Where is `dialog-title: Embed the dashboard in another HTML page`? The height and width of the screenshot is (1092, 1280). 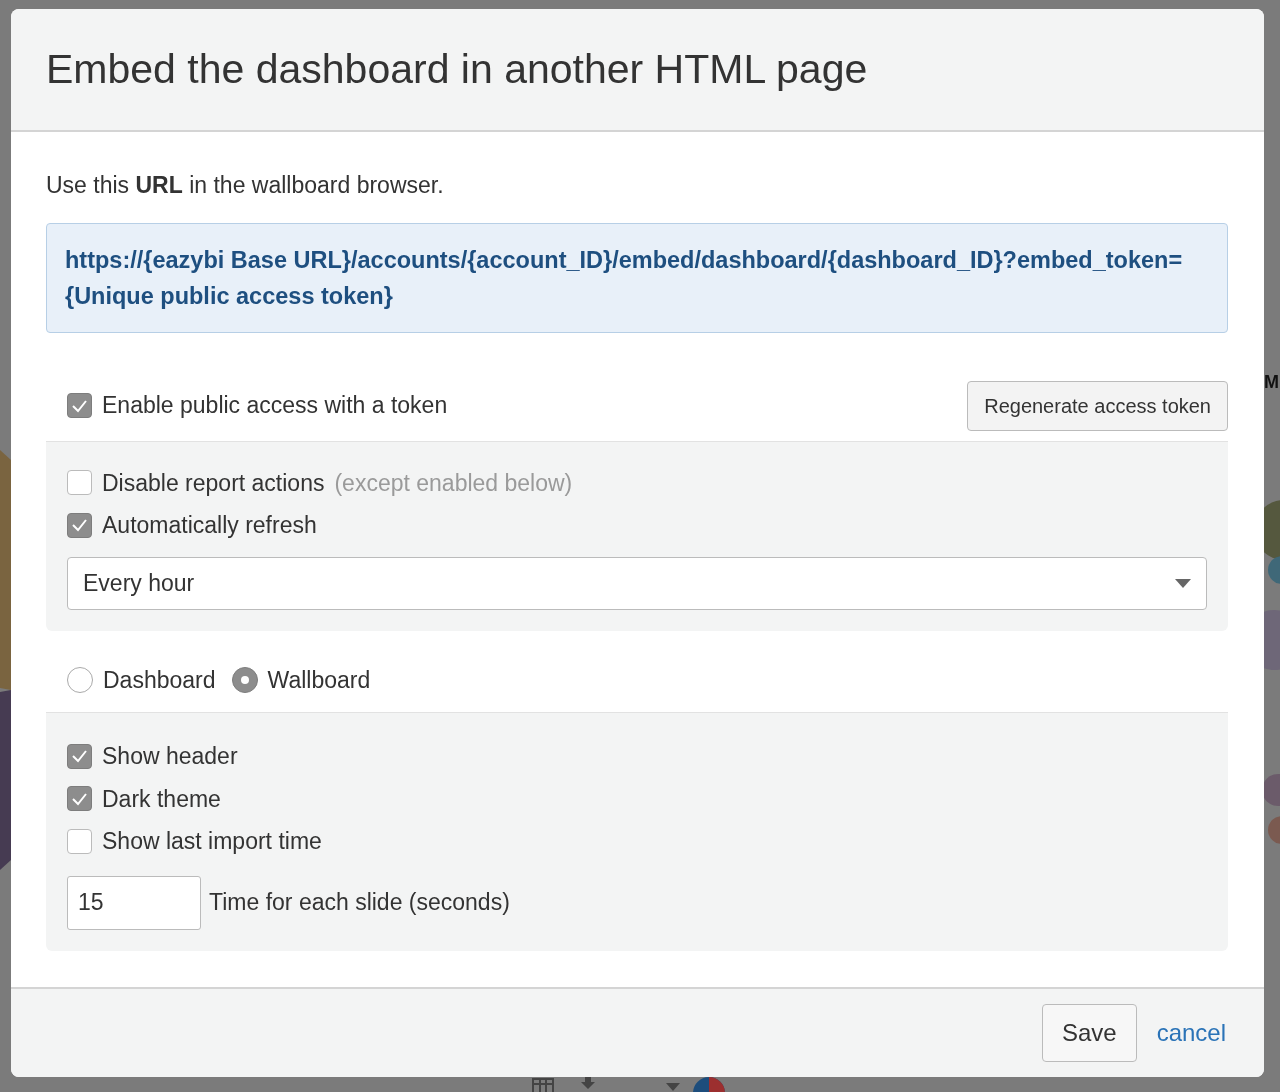
dialog-title: Embed the dashboard in another HTML page is located at coordinates (457, 69).